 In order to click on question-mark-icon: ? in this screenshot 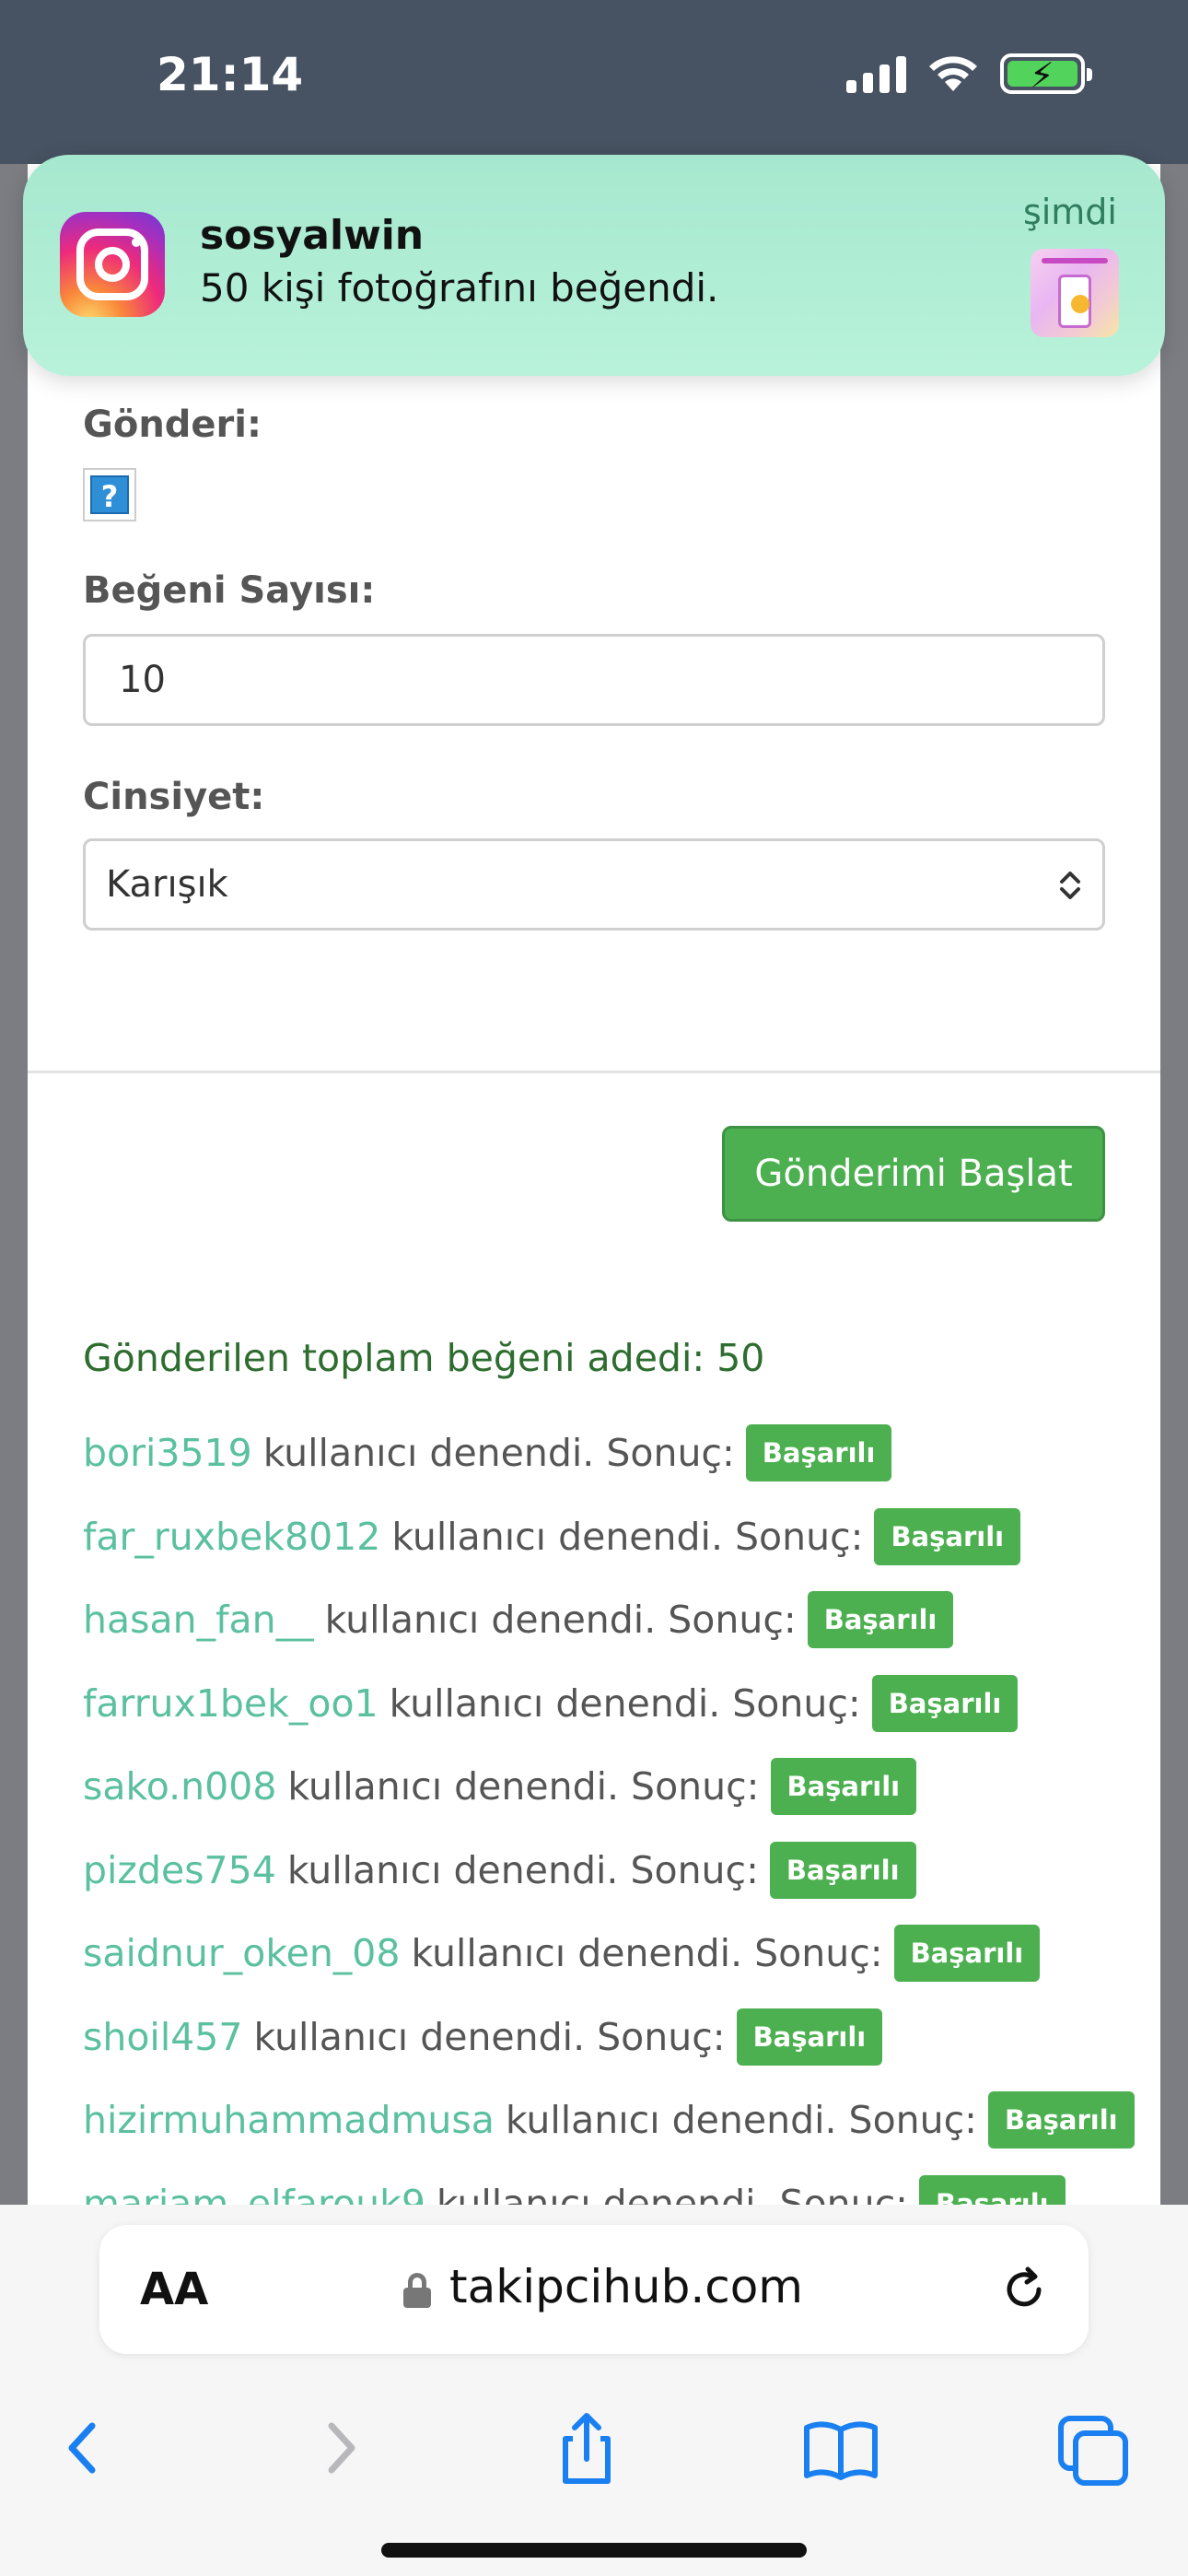, I will do `click(109, 495)`.